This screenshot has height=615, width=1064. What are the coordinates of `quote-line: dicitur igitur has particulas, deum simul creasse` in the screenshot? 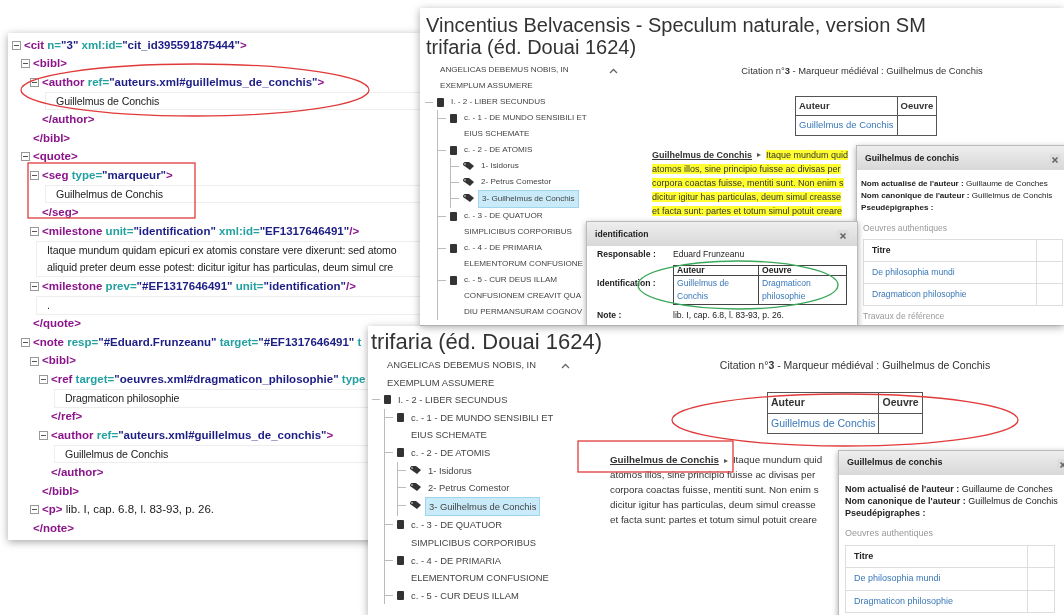 It's located at (713, 505).